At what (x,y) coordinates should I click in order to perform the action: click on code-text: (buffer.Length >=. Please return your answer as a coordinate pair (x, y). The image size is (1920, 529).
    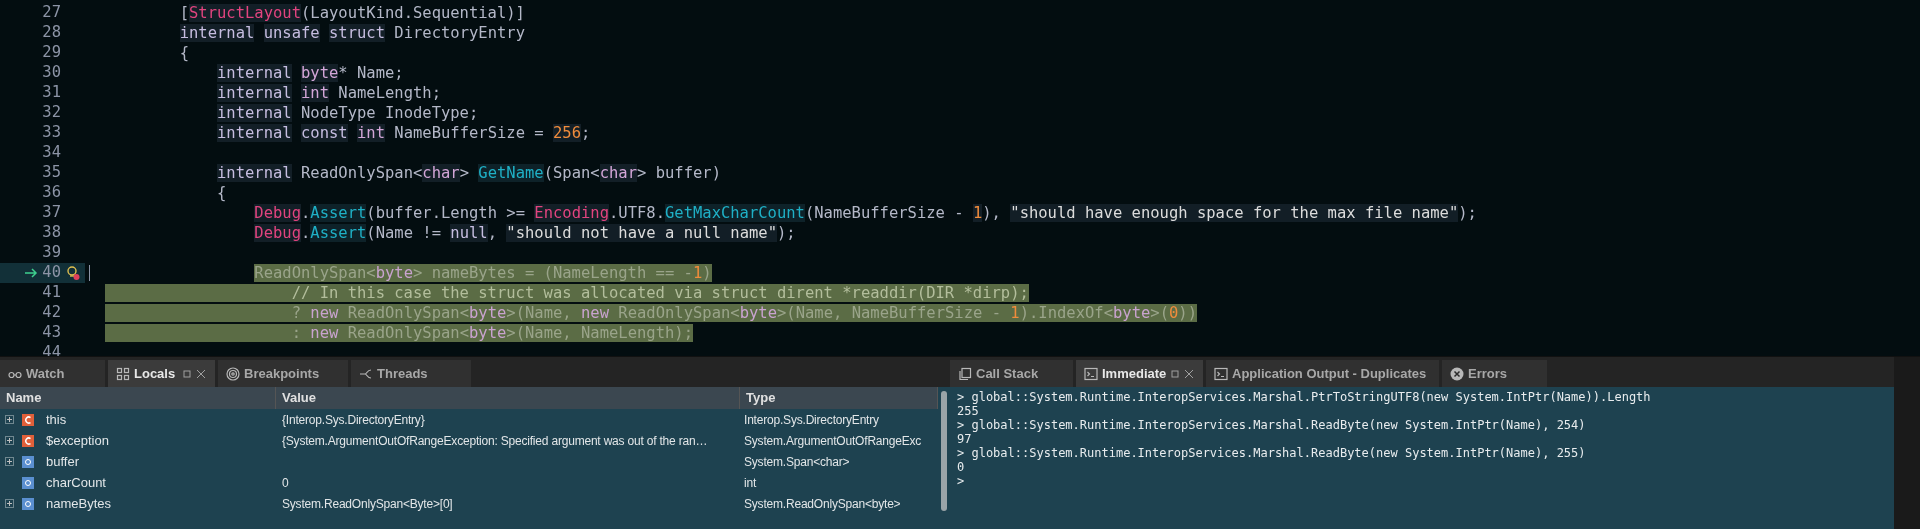
    Looking at the image, I should click on (445, 213).